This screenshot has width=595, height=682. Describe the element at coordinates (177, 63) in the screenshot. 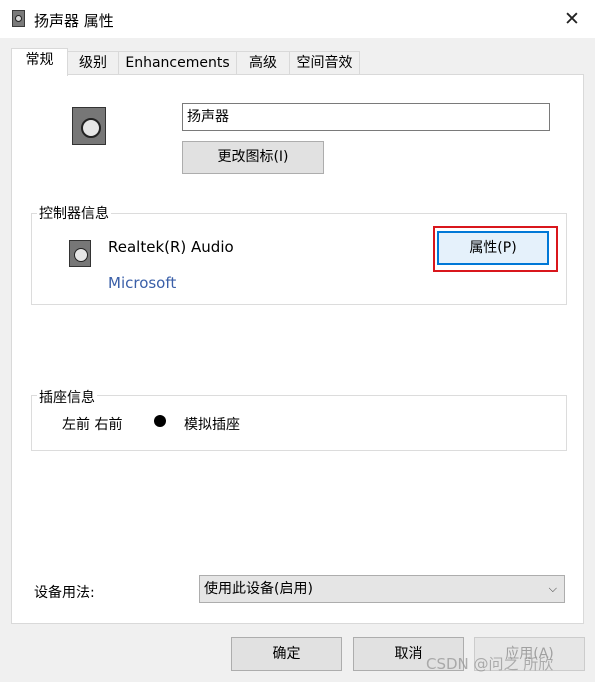

I see `tab-enhancements: Enhancements` at that location.